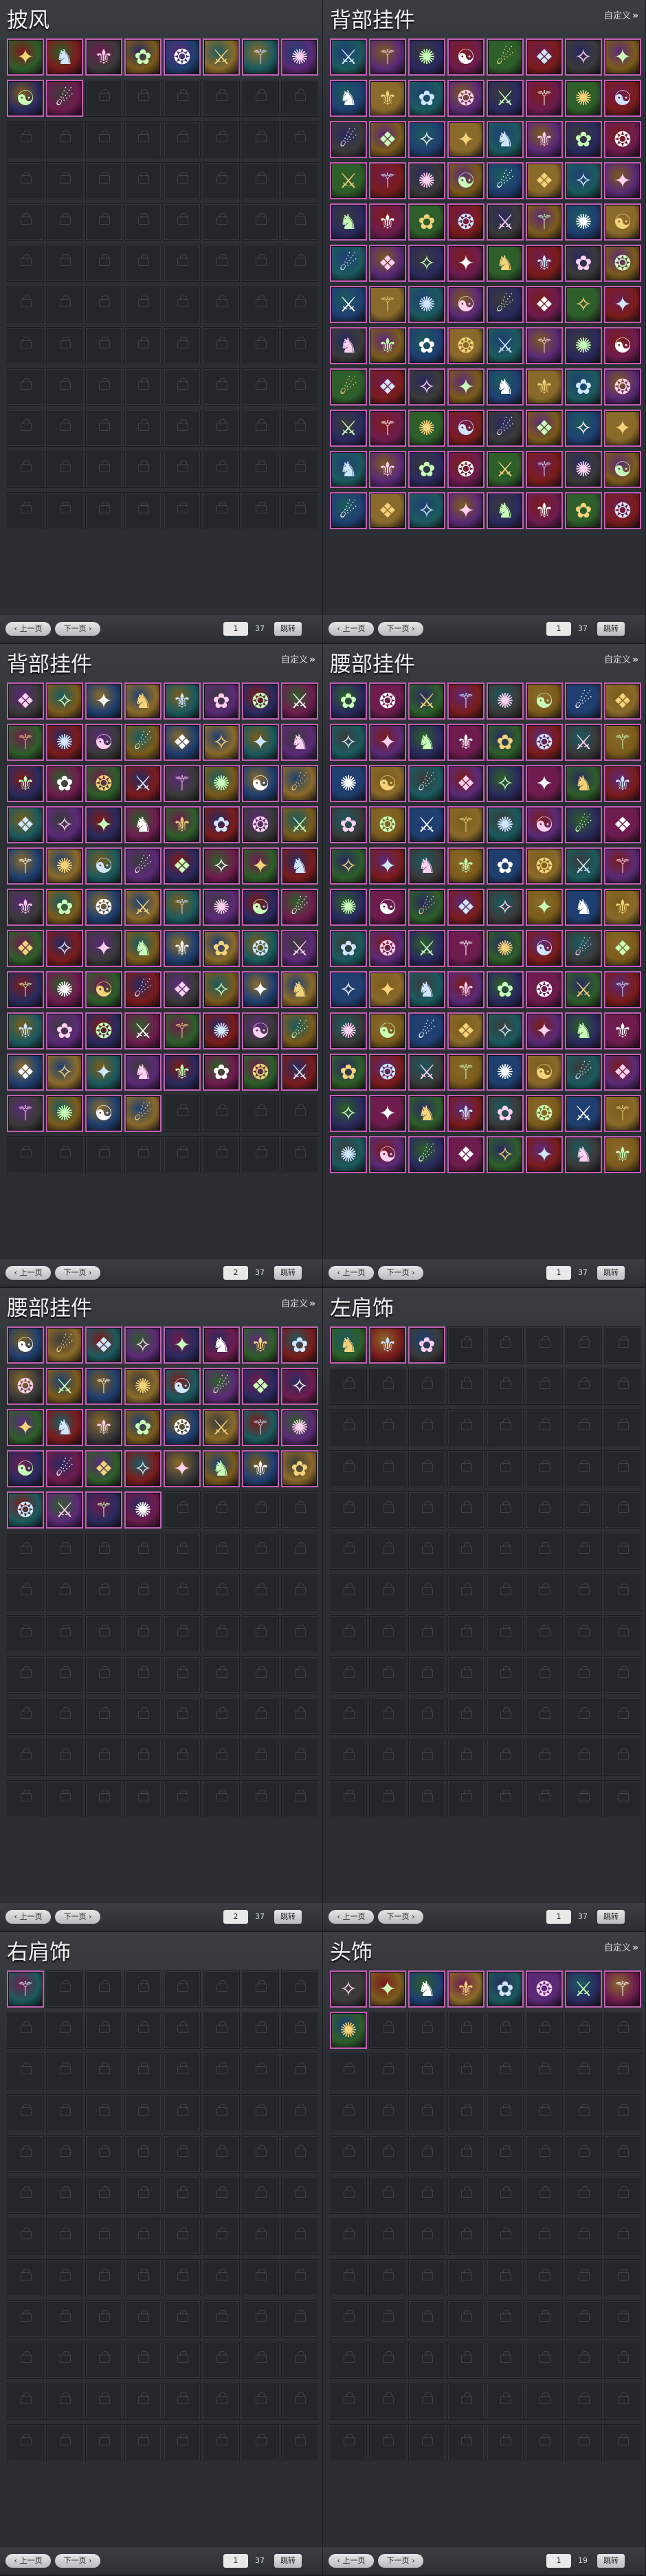 This screenshot has width=646, height=2576. I want to click on item-slot-filled: ☄, so click(506, 57).